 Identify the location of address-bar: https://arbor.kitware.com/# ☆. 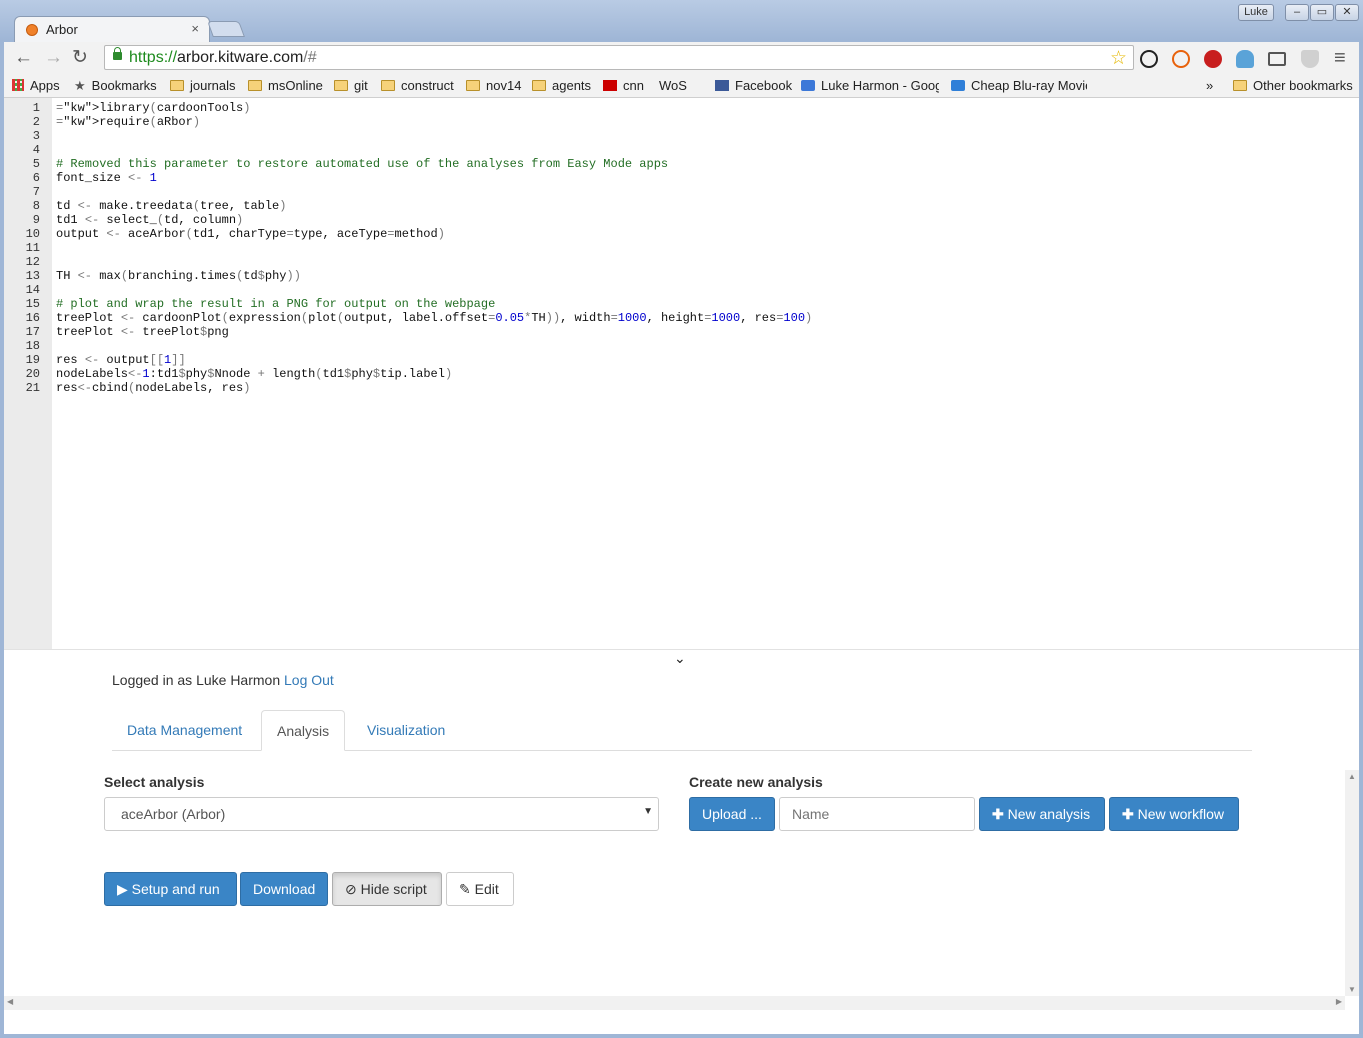
(619, 57).